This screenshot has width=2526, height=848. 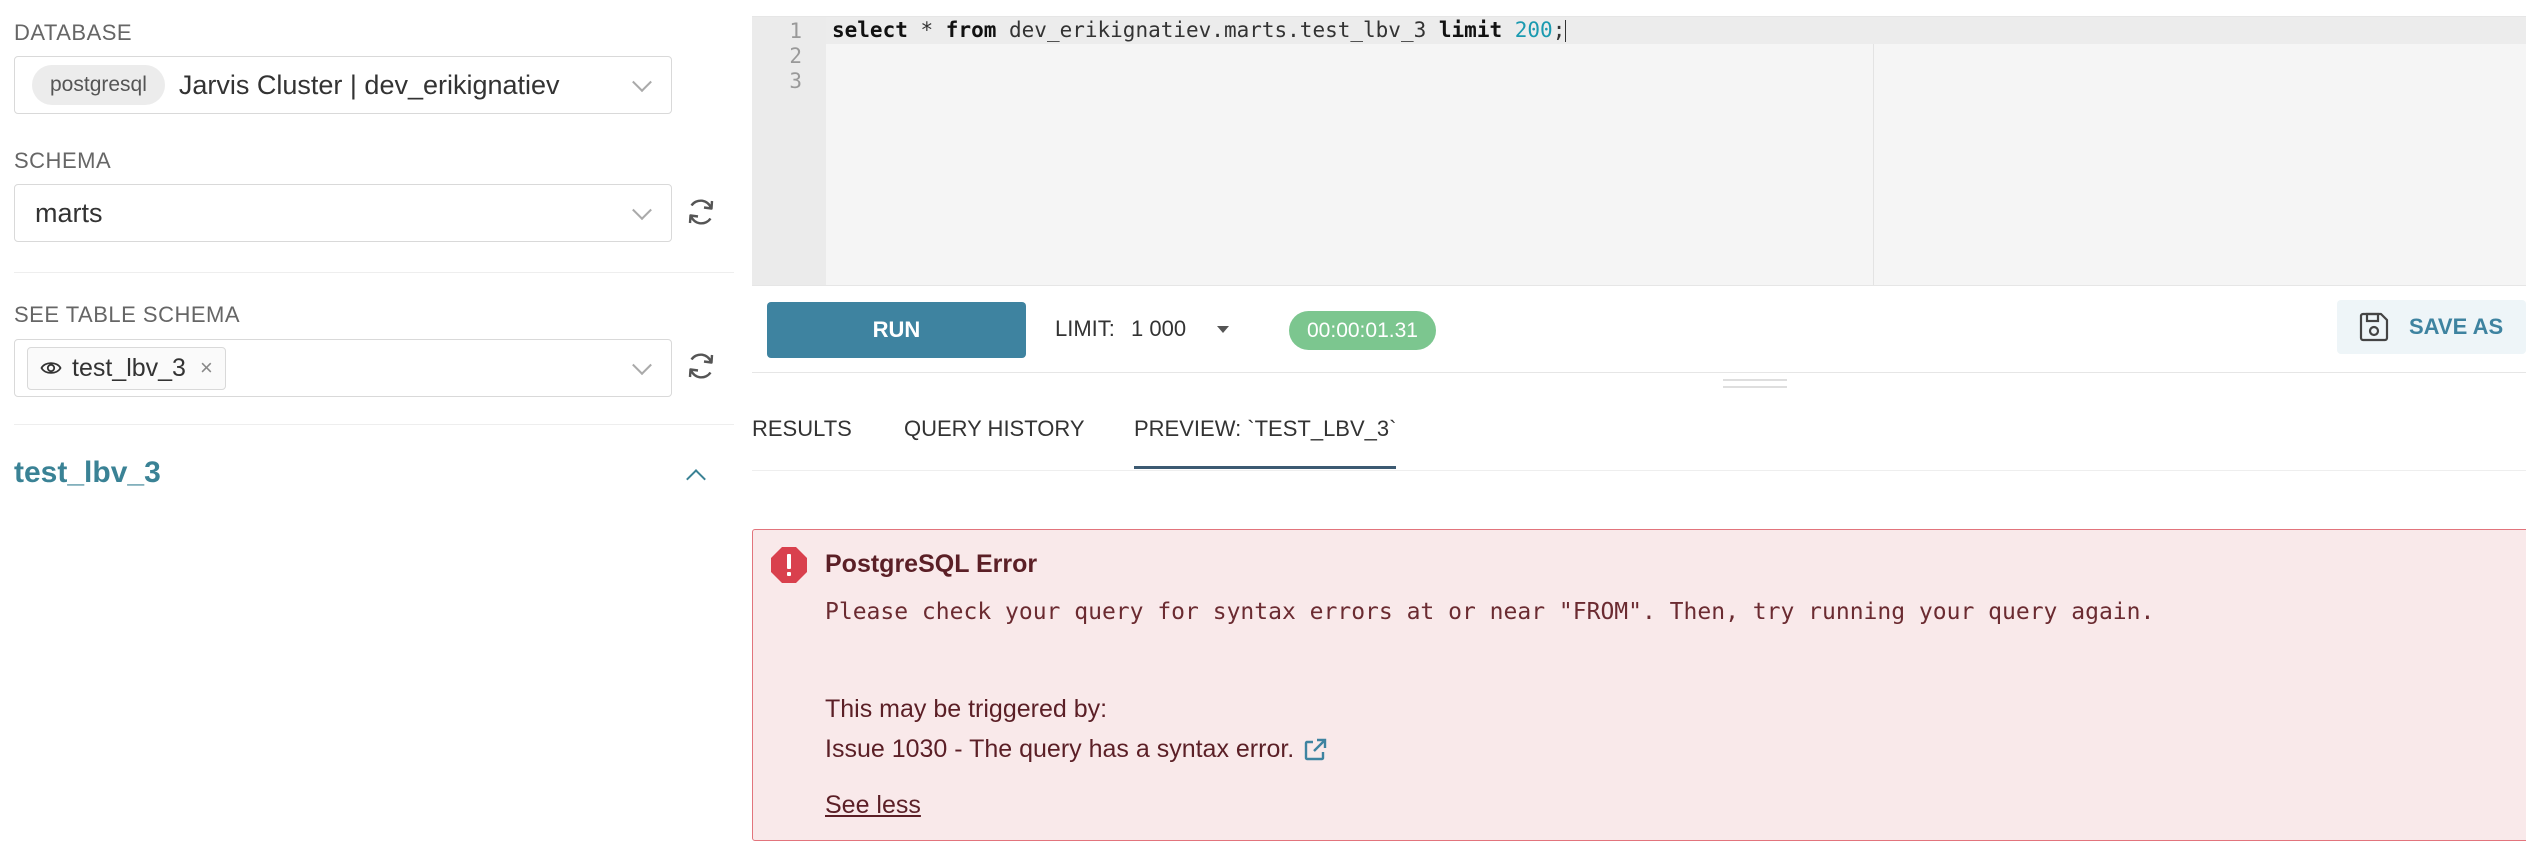 What do you see at coordinates (51, 368) in the screenshot?
I see `eye-icon` at bounding box center [51, 368].